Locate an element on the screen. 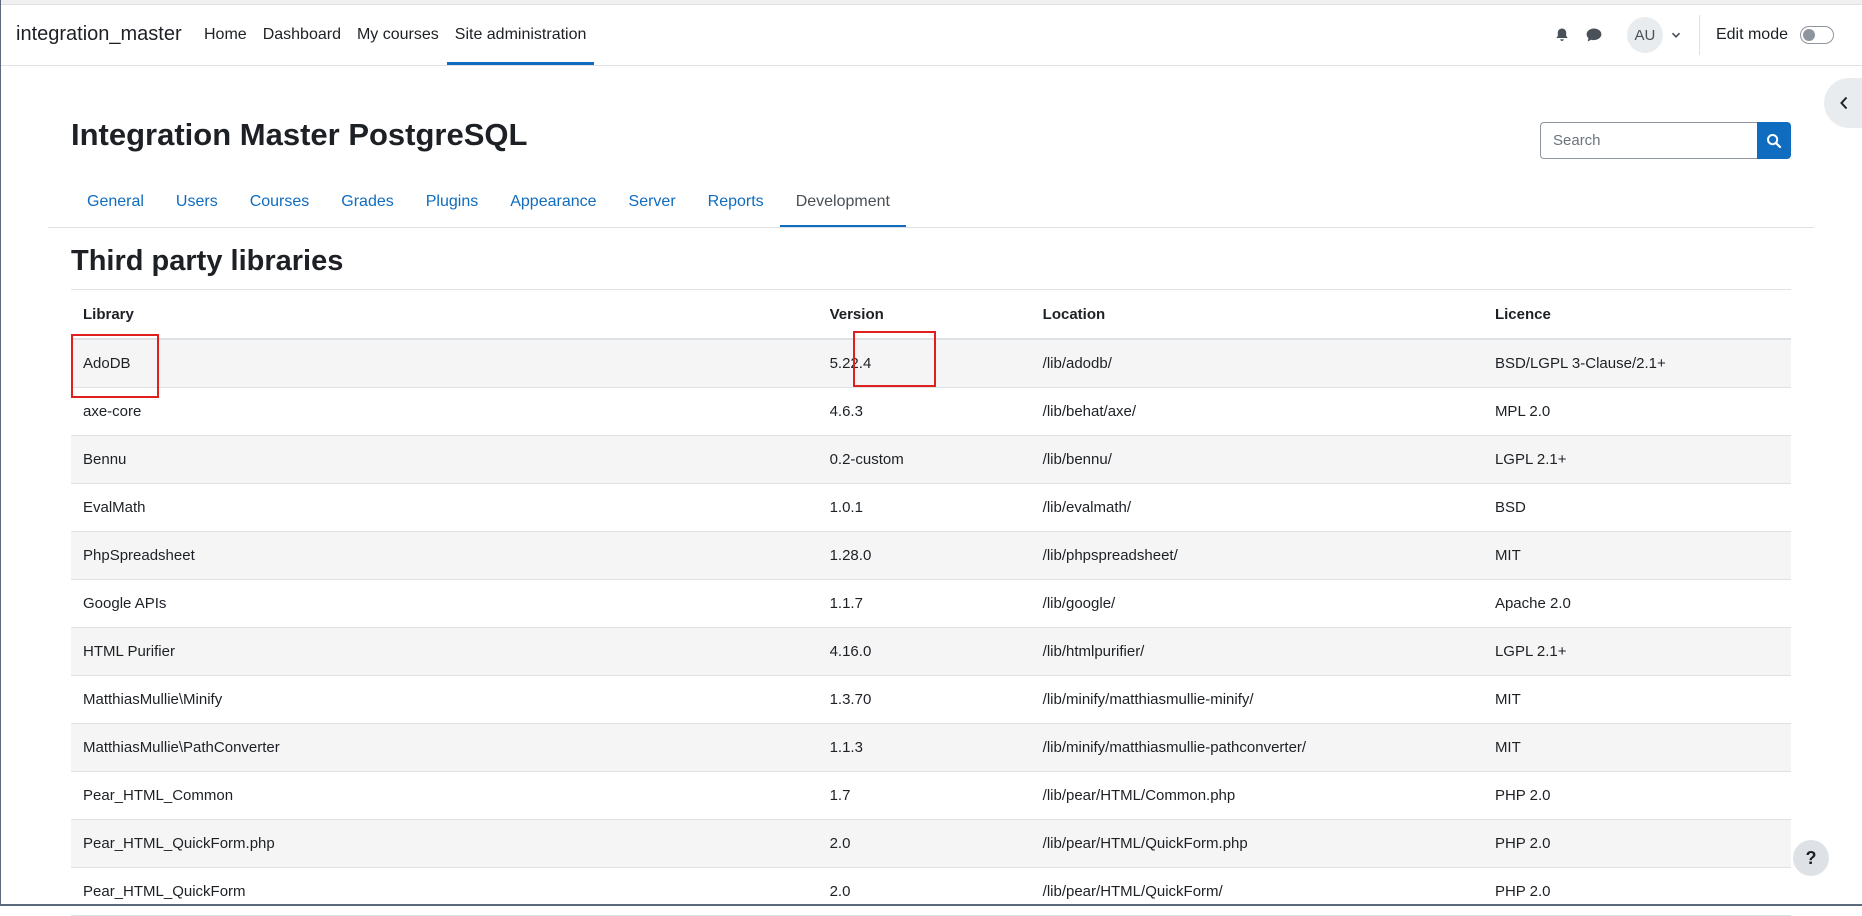 The image size is (1862, 916). search-icon is located at coordinates (1774, 140).